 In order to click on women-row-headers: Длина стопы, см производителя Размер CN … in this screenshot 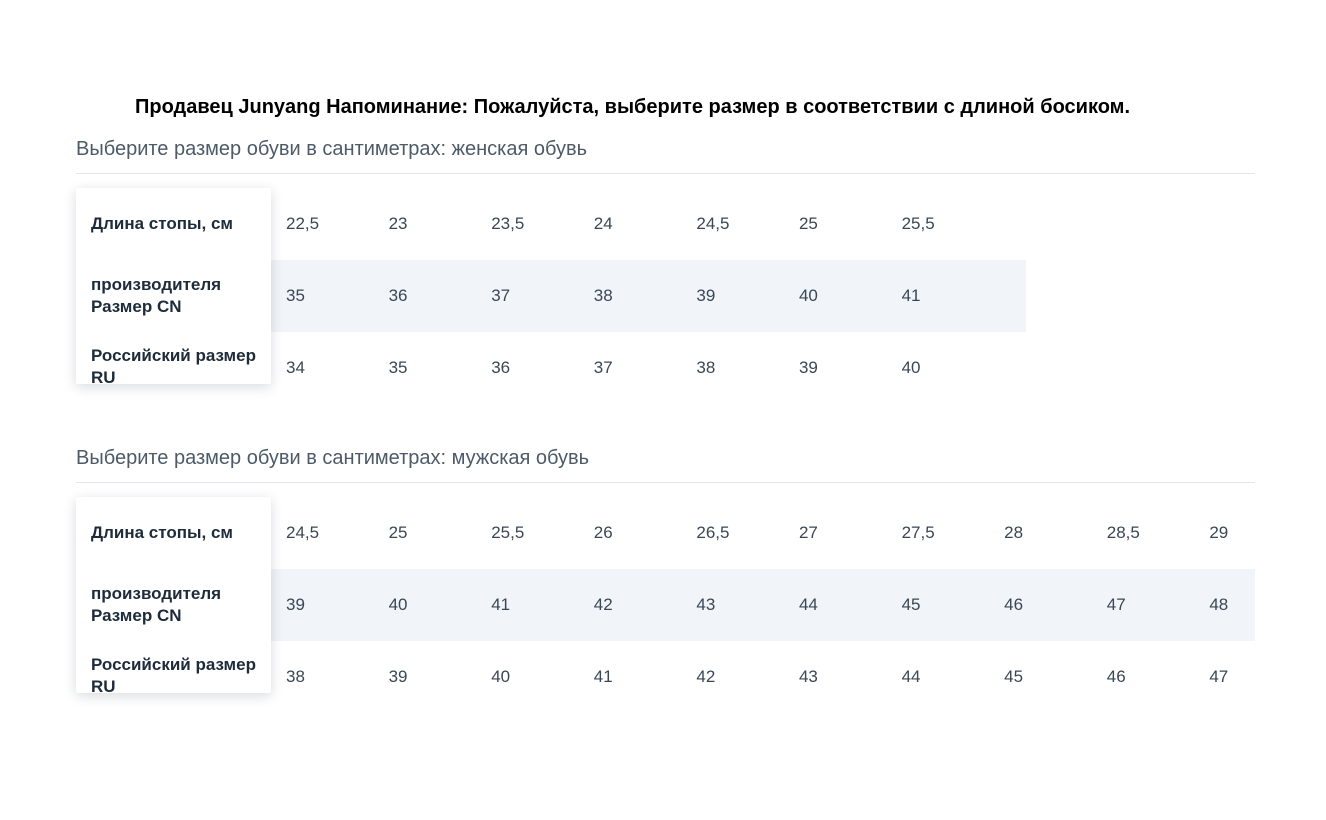, I will do `click(173, 286)`.